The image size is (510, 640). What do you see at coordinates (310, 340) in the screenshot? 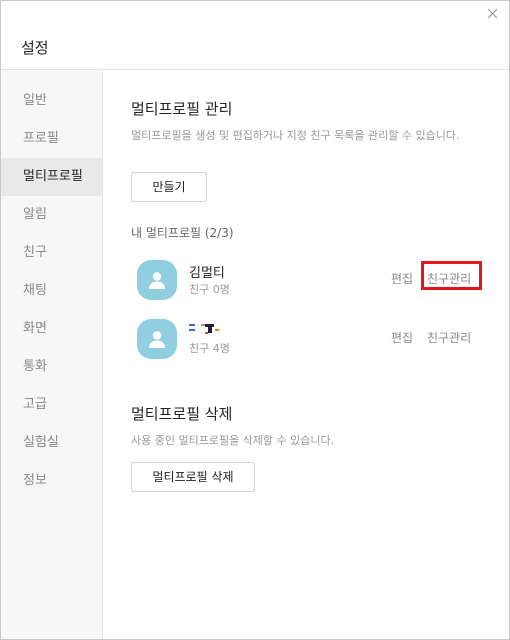
I see `list-item: 친구 4명 편집 친구관리` at bounding box center [310, 340].